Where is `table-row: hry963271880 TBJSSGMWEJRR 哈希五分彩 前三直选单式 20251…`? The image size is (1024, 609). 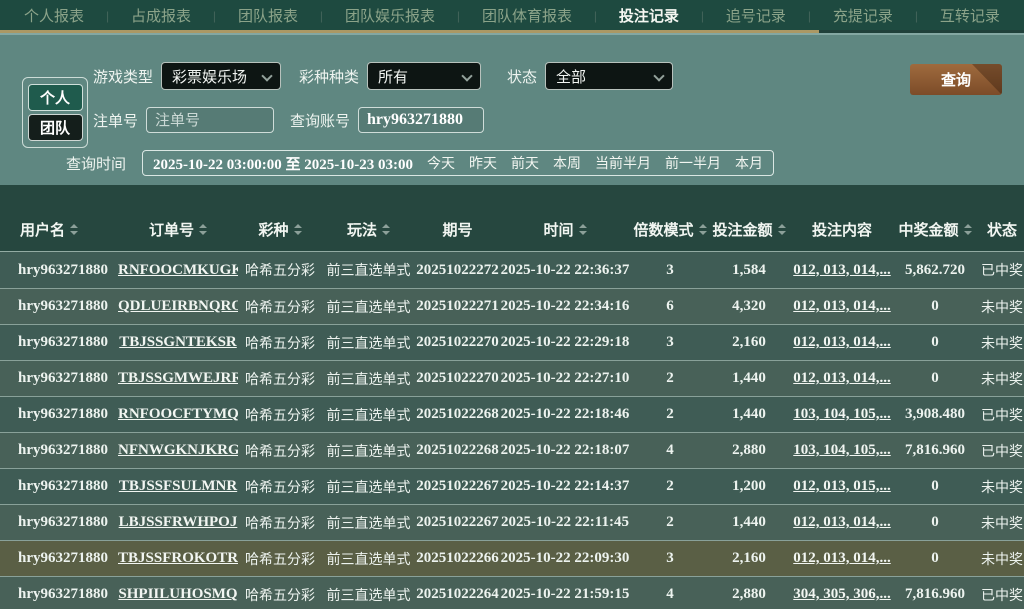 table-row: hry963271880 TBJSSGMWEJRR 哈希五分彩 前三直选单式 20251… is located at coordinates (512, 378).